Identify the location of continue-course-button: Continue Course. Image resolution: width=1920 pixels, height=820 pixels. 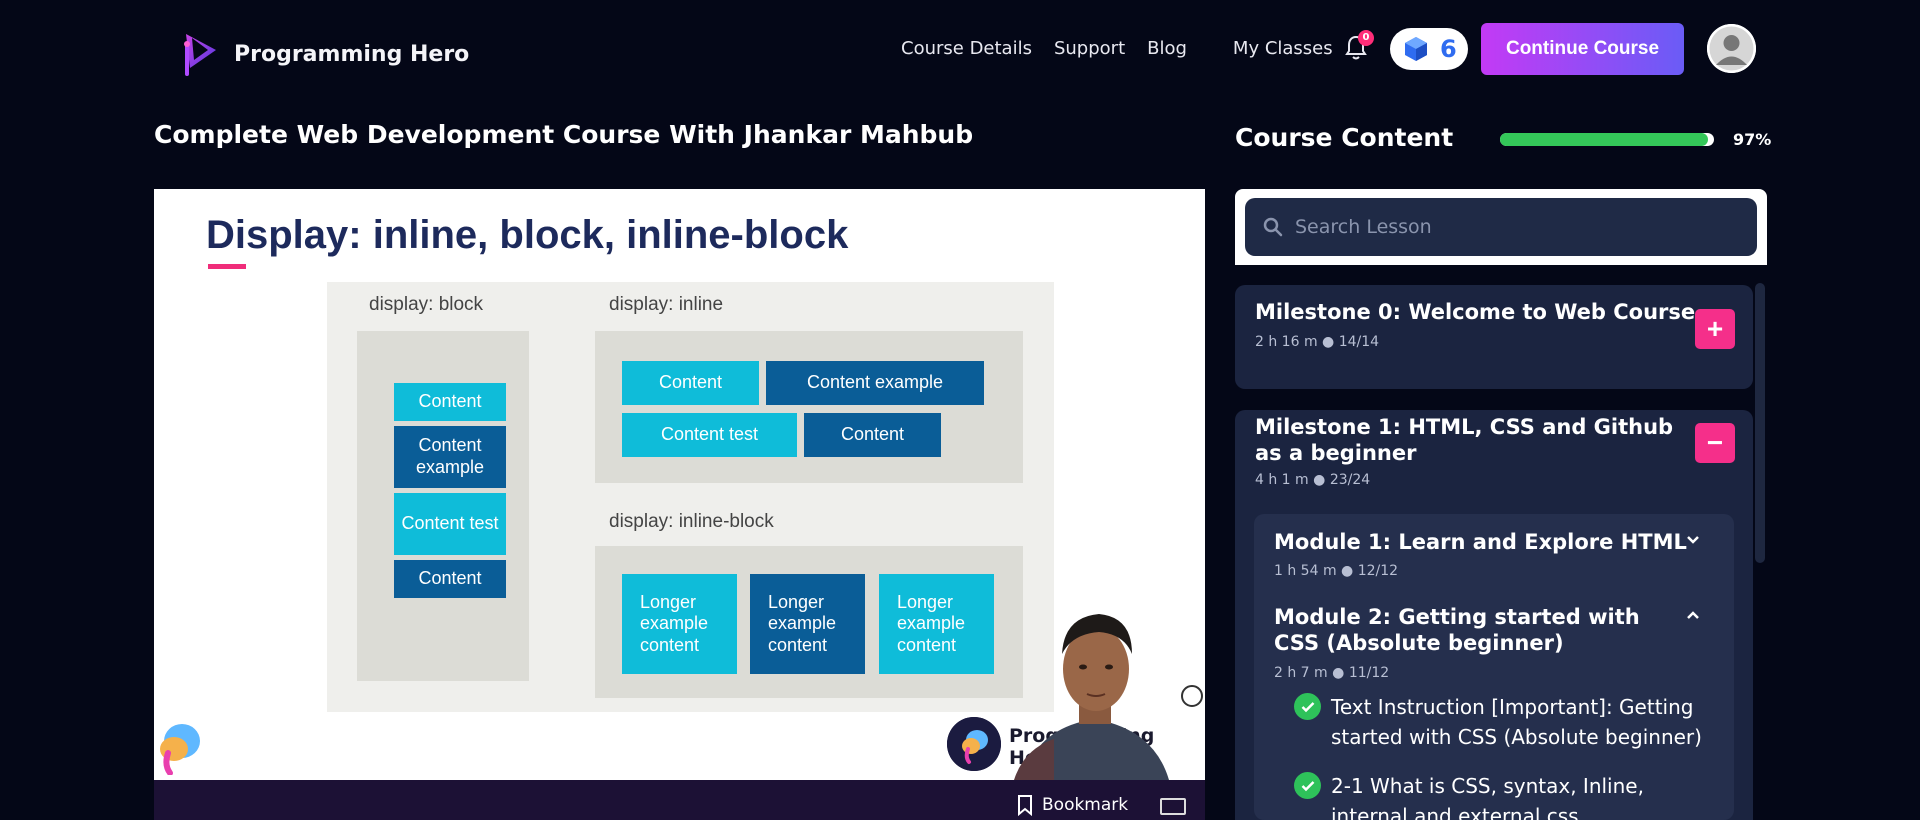
(1582, 49).